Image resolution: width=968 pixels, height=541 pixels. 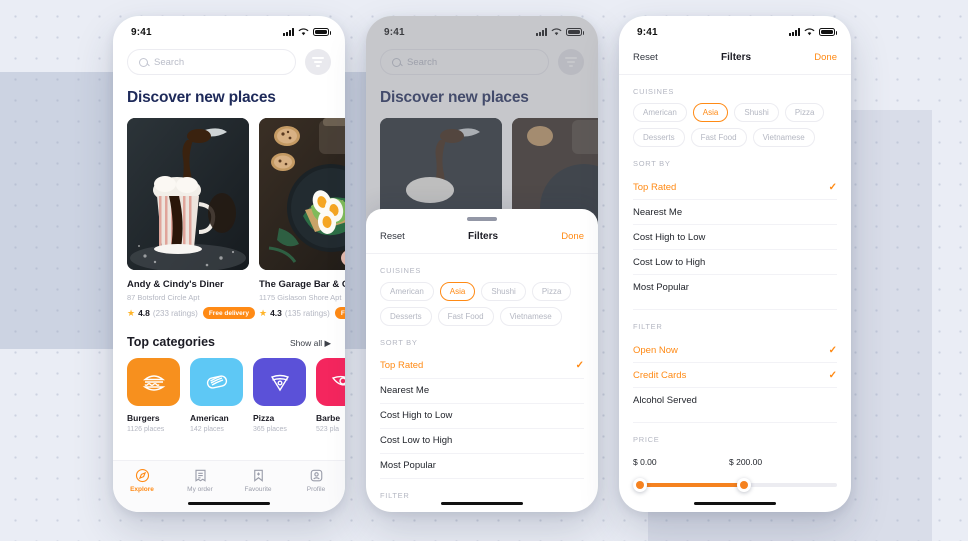 What do you see at coordinates (307, 313) in the screenshot?
I see `rating-count: (135 ratings)` at bounding box center [307, 313].